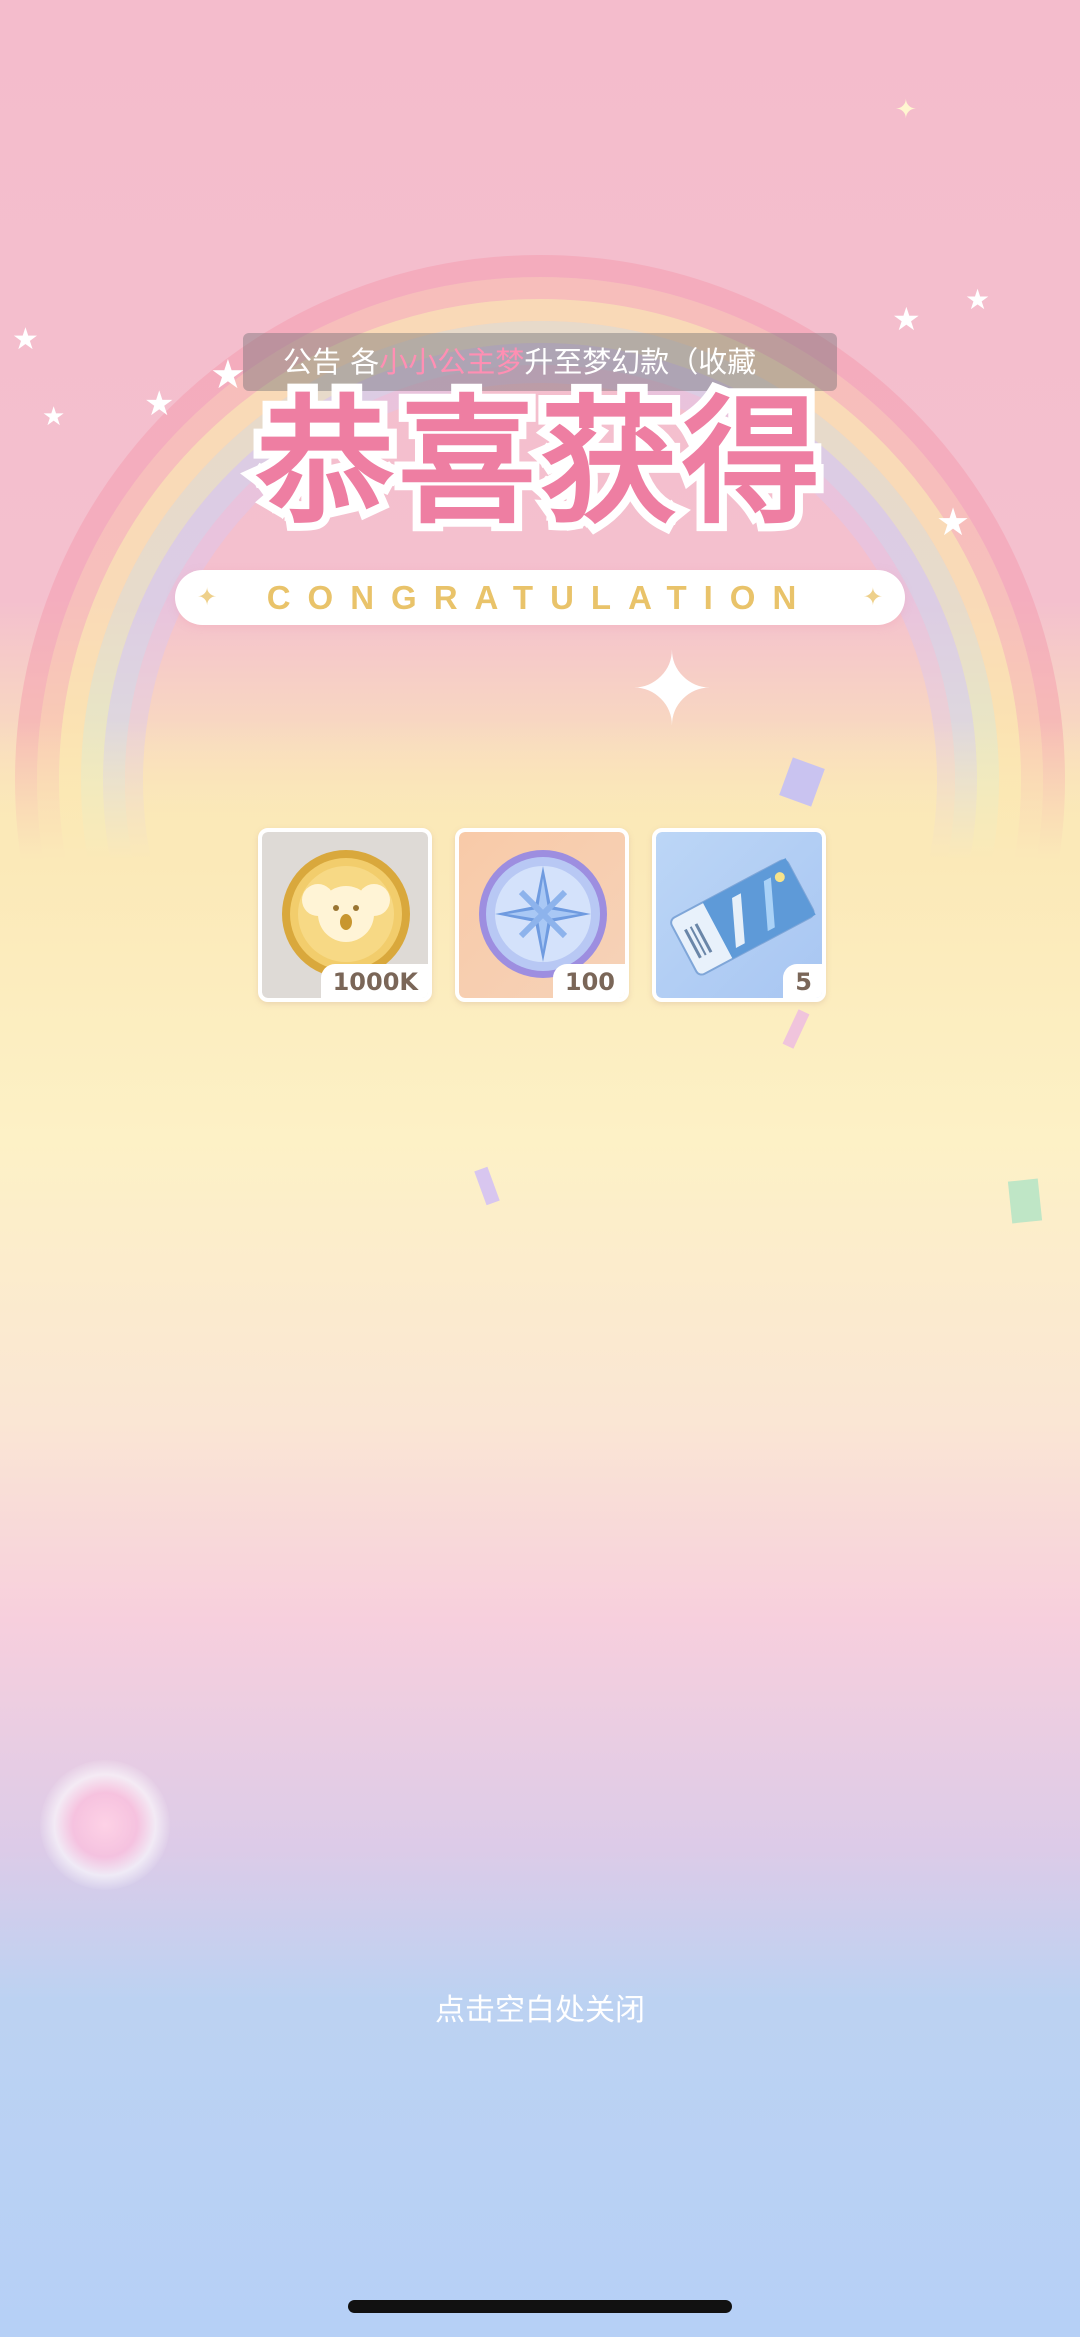  Describe the element at coordinates (540, 2007) in the screenshot. I see `close-hint-text: 点击空白处关闭` at that location.